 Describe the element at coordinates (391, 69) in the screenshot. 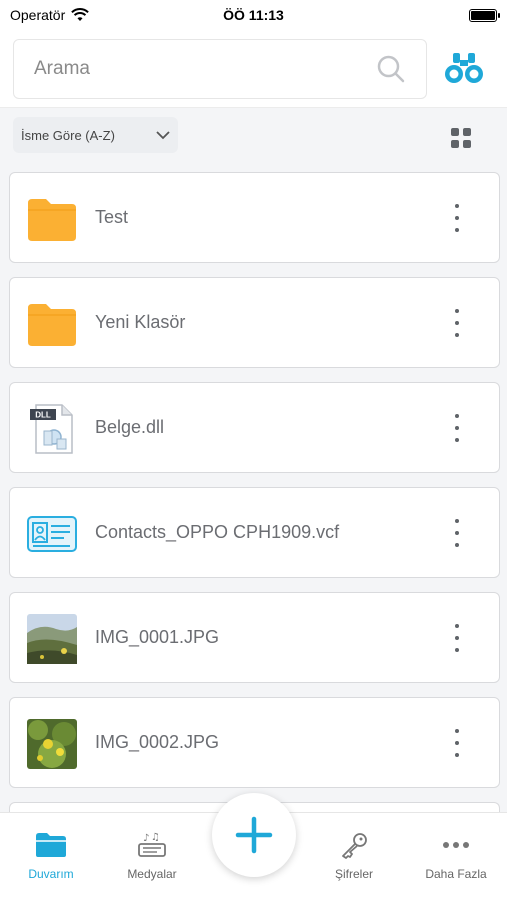

I see `search-icon` at that location.